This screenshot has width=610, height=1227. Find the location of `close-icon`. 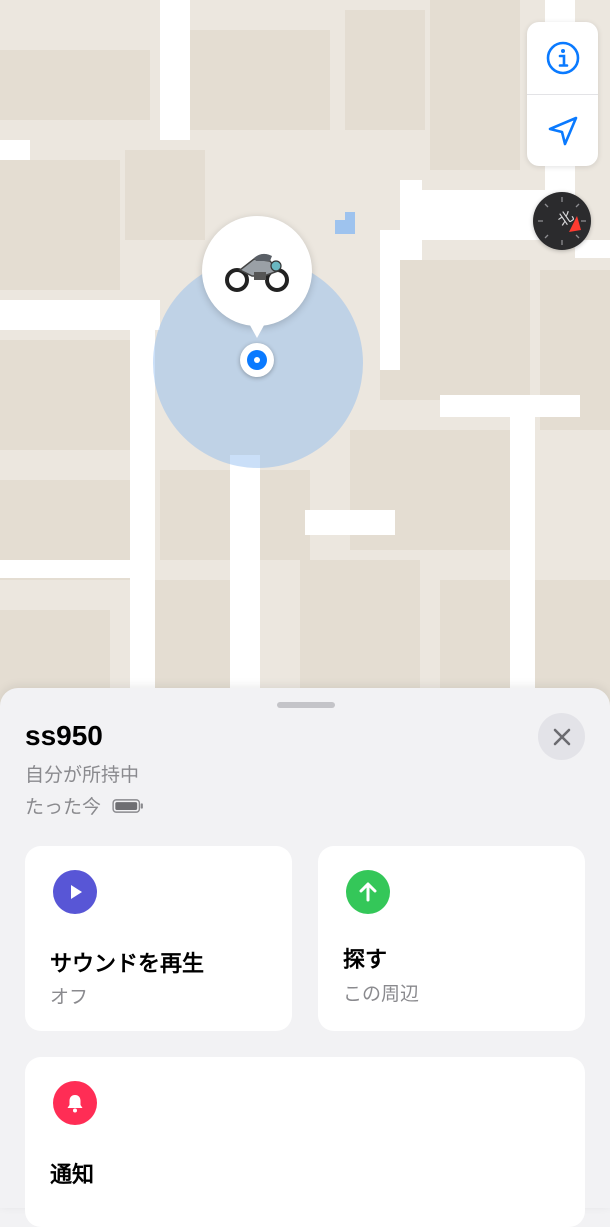

close-icon is located at coordinates (561, 736).